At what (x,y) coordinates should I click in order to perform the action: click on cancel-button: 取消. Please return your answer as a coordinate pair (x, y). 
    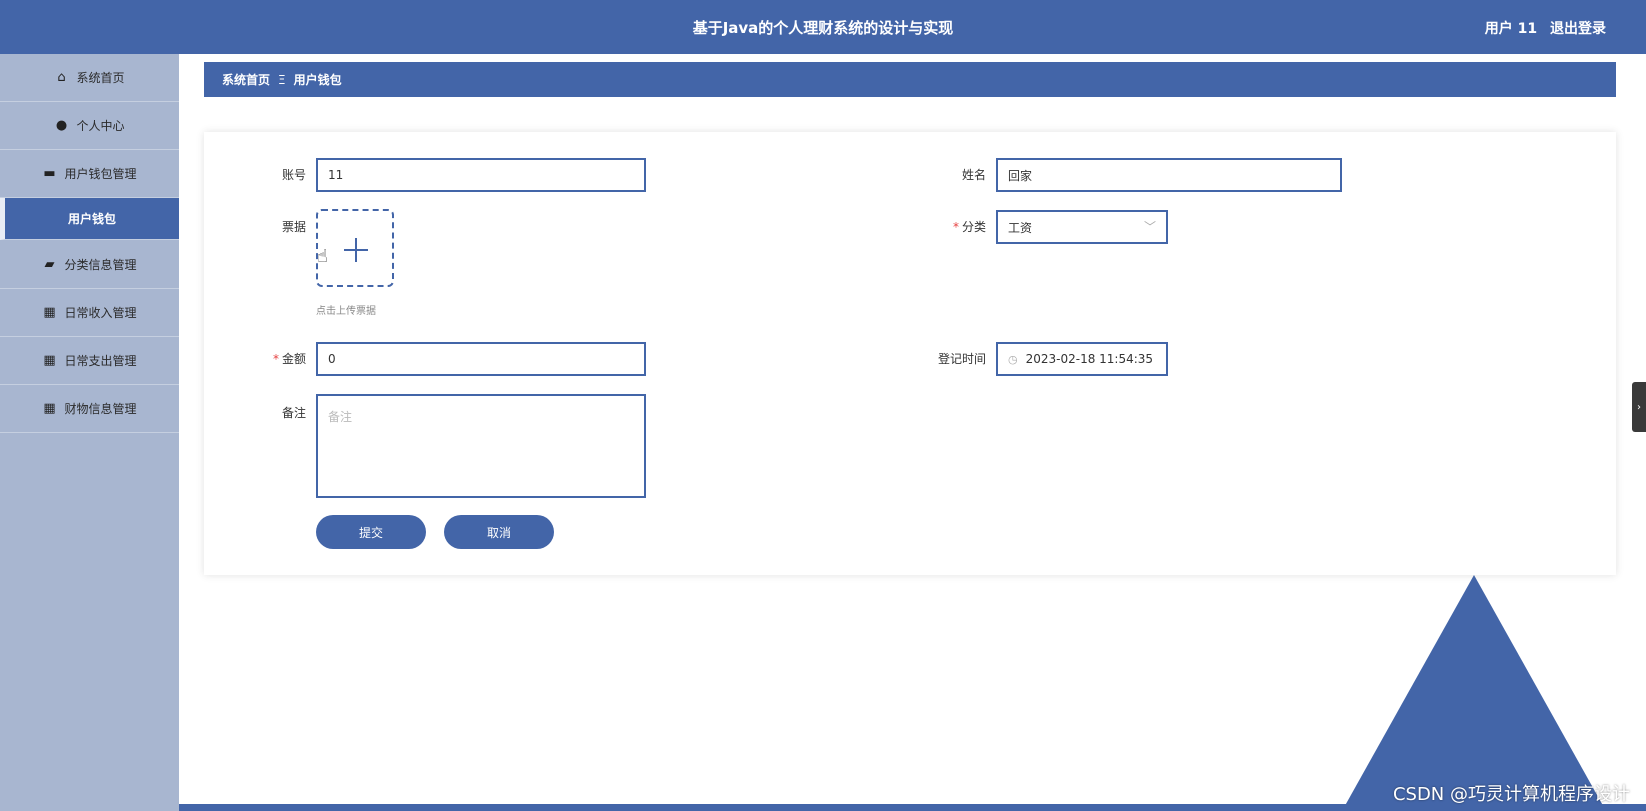
    Looking at the image, I should click on (499, 532).